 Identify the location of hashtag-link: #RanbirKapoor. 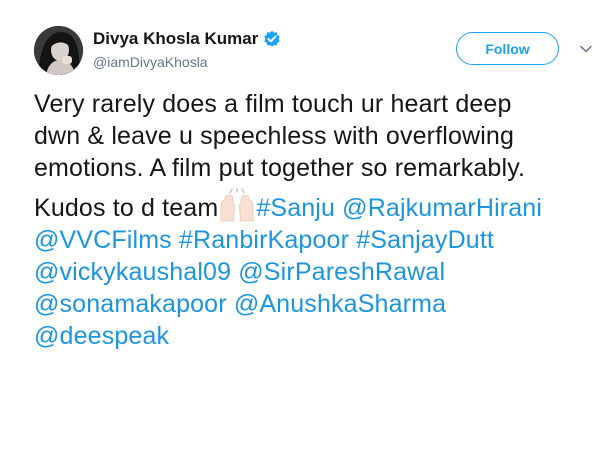
(264, 240).